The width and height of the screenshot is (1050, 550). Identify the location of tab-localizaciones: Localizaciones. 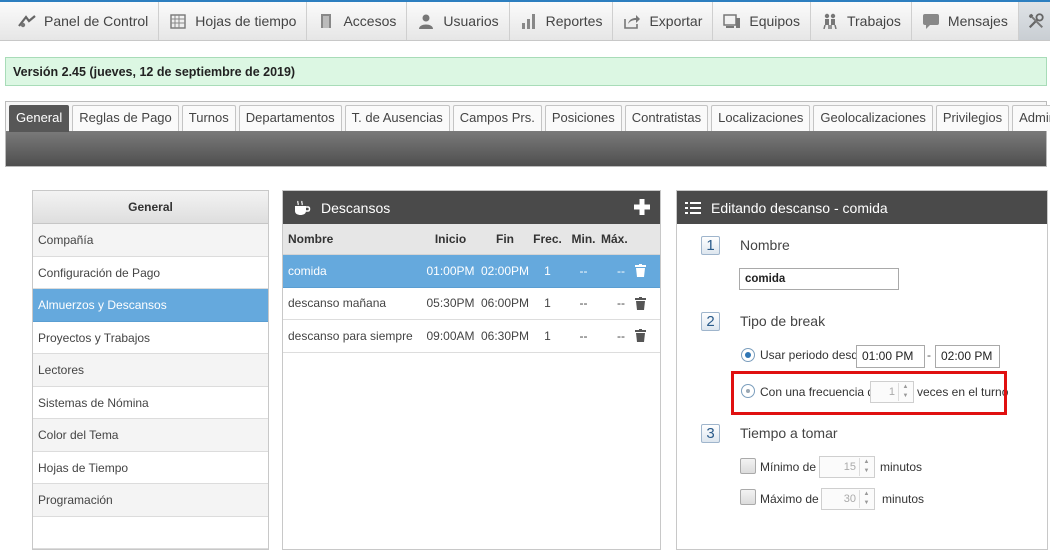
(761, 118).